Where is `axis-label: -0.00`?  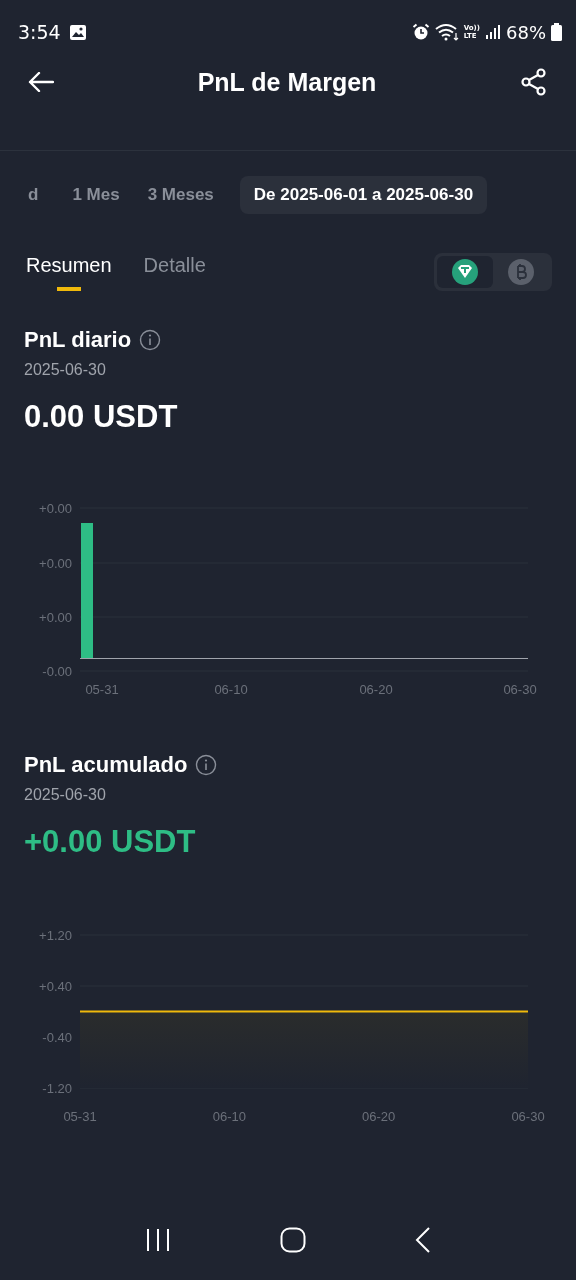
axis-label: -0.00 is located at coordinates (57, 671).